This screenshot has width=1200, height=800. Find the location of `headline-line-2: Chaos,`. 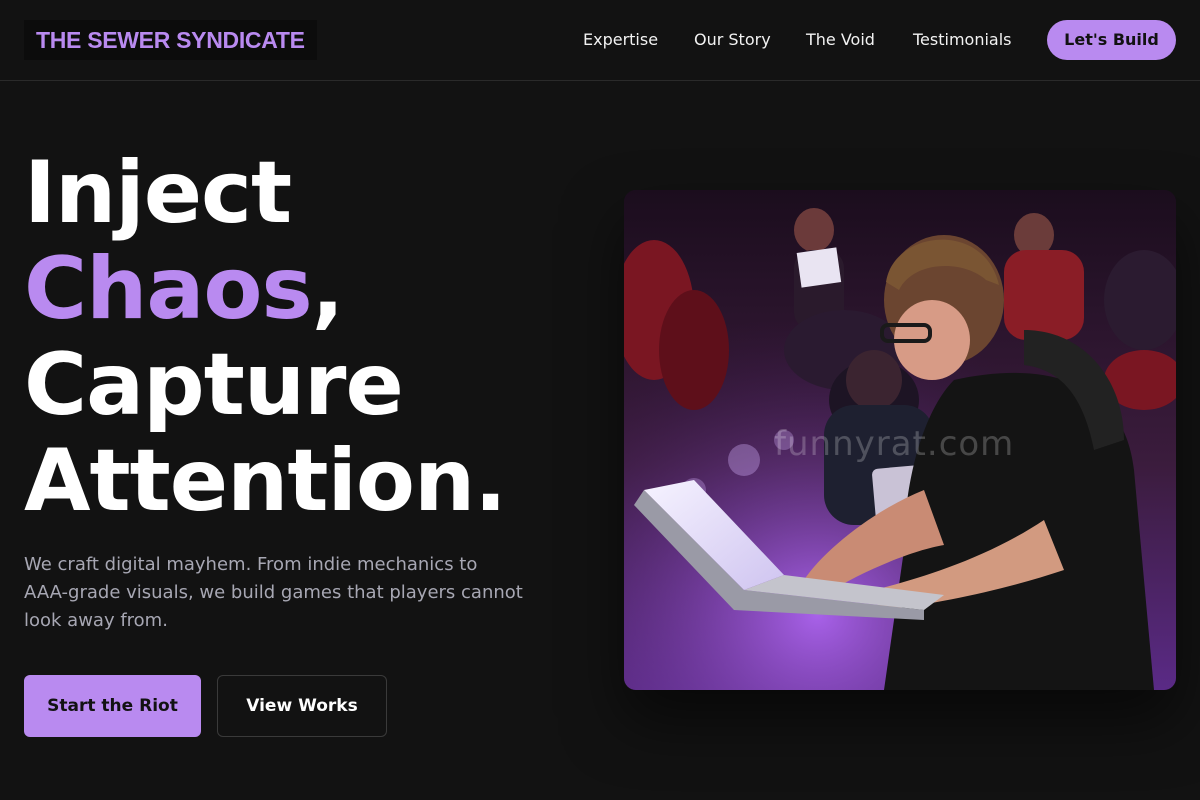

headline-line-2: Chaos, is located at coordinates (304, 289).